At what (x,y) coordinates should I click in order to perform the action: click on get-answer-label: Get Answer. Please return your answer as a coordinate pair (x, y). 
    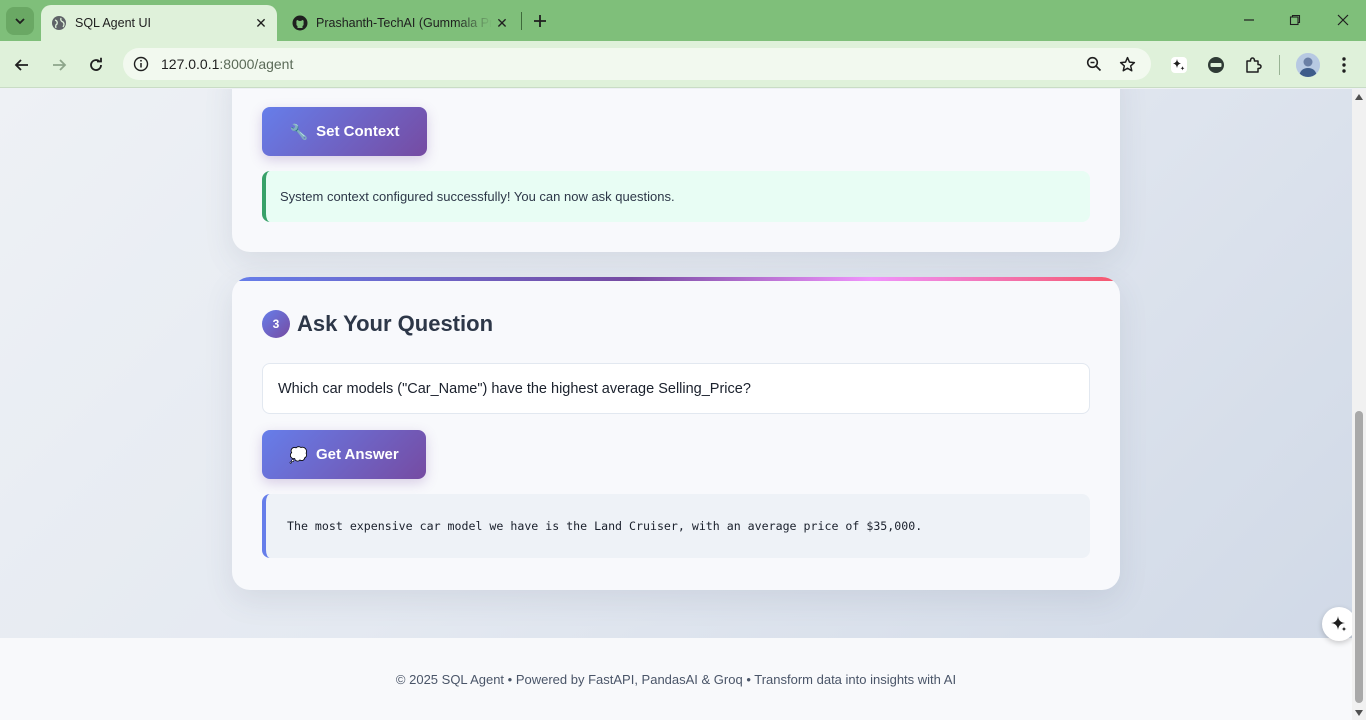
    Looking at the image, I should click on (357, 454).